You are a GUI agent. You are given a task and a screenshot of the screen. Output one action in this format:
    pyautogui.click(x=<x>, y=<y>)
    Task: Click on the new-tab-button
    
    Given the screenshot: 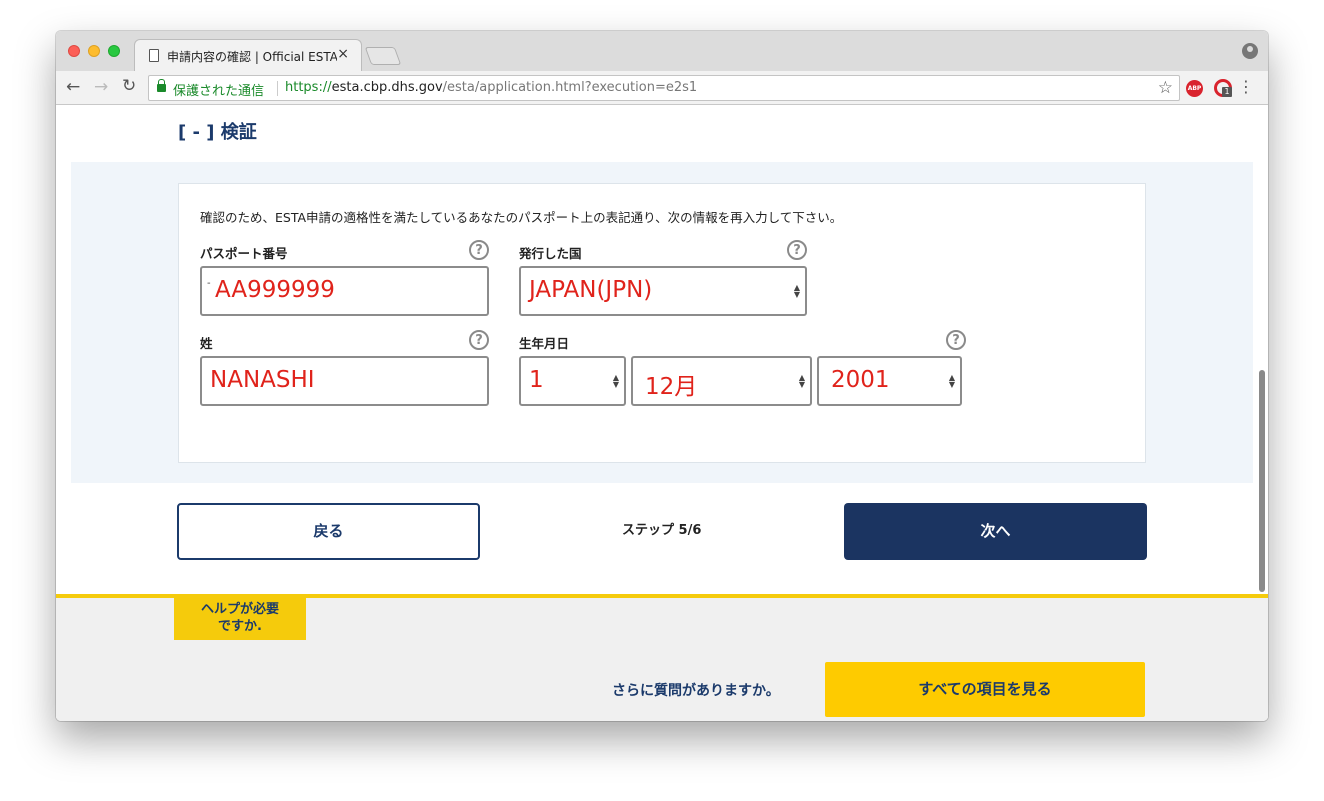 What is the action you would take?
    pyautogui.click(x=383, y=56)
    